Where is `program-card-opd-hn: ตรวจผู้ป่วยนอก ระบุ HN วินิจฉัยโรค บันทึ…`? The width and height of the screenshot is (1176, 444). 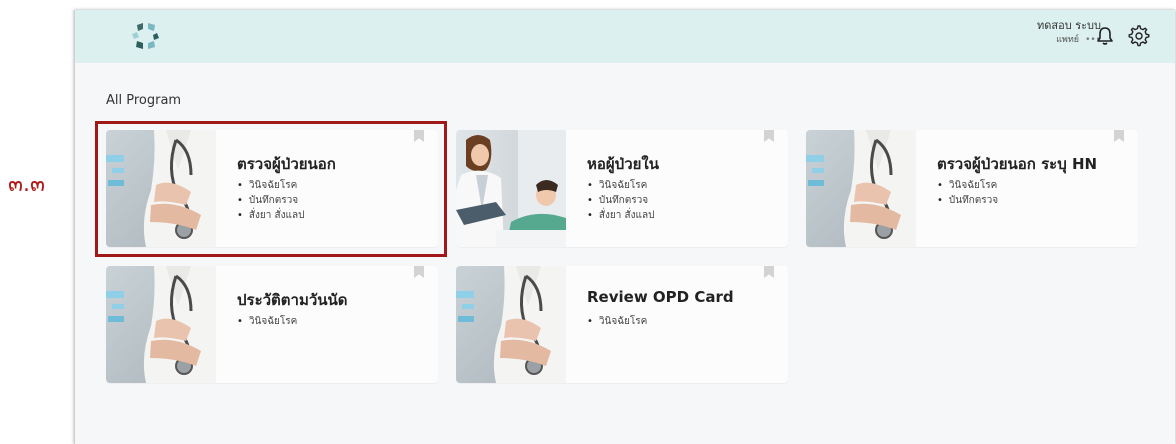 program-card-opd-hn: ตรวจผู้ป่วยนอก ระบุ HN วินิจฉัยโรค บันทึ… is located at coordinates (972, 188).